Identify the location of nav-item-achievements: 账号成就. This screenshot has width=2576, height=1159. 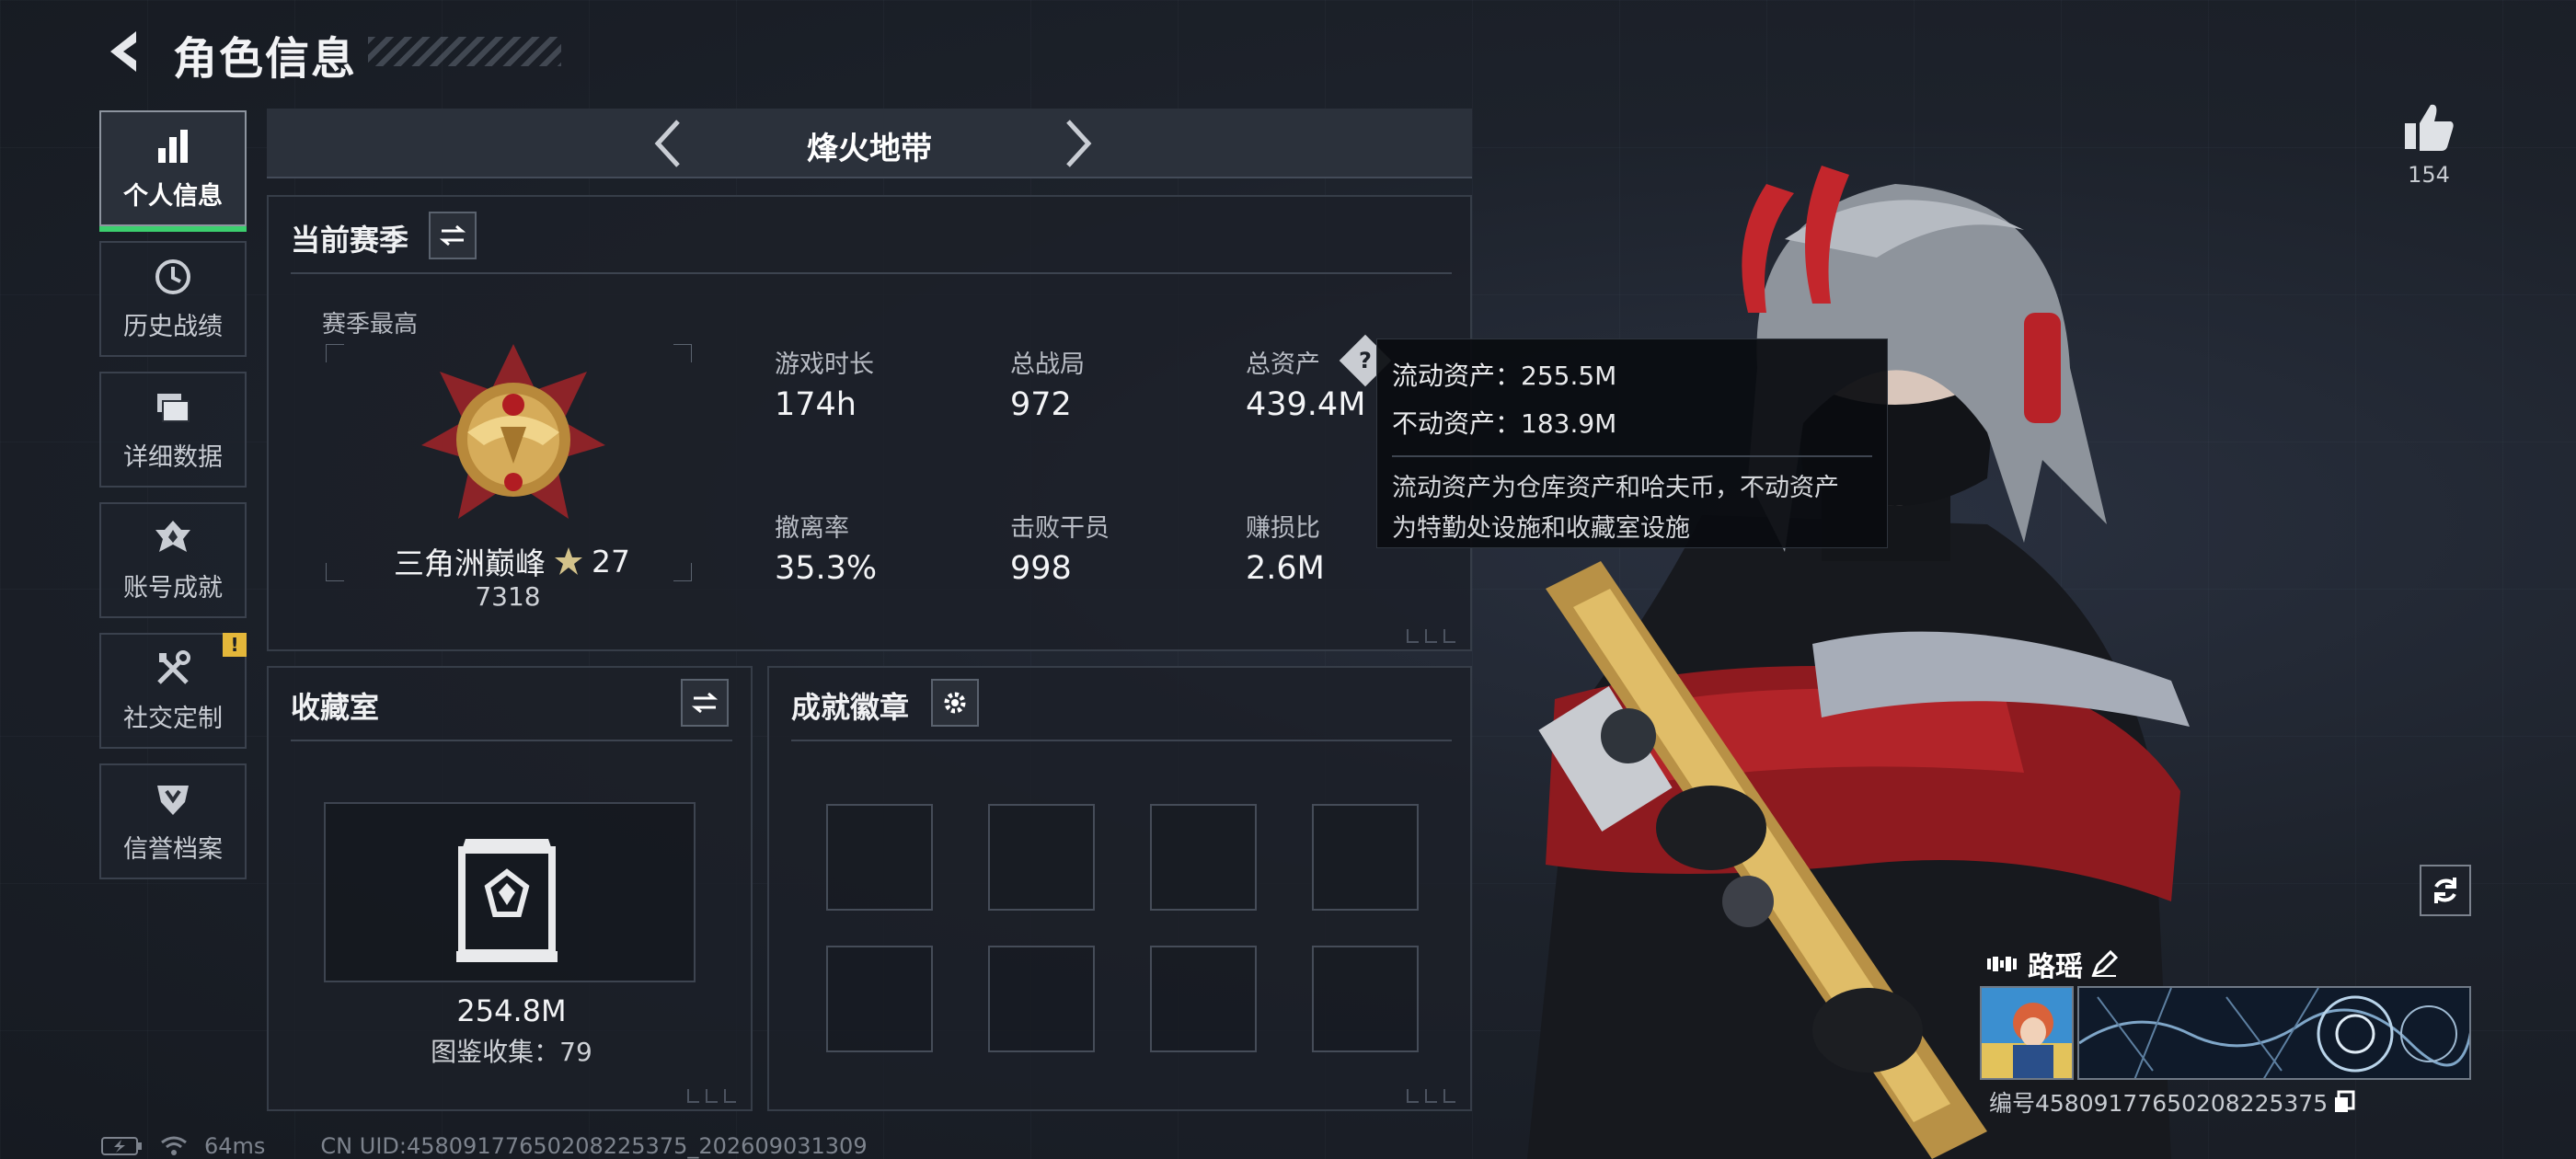
(173, 560).